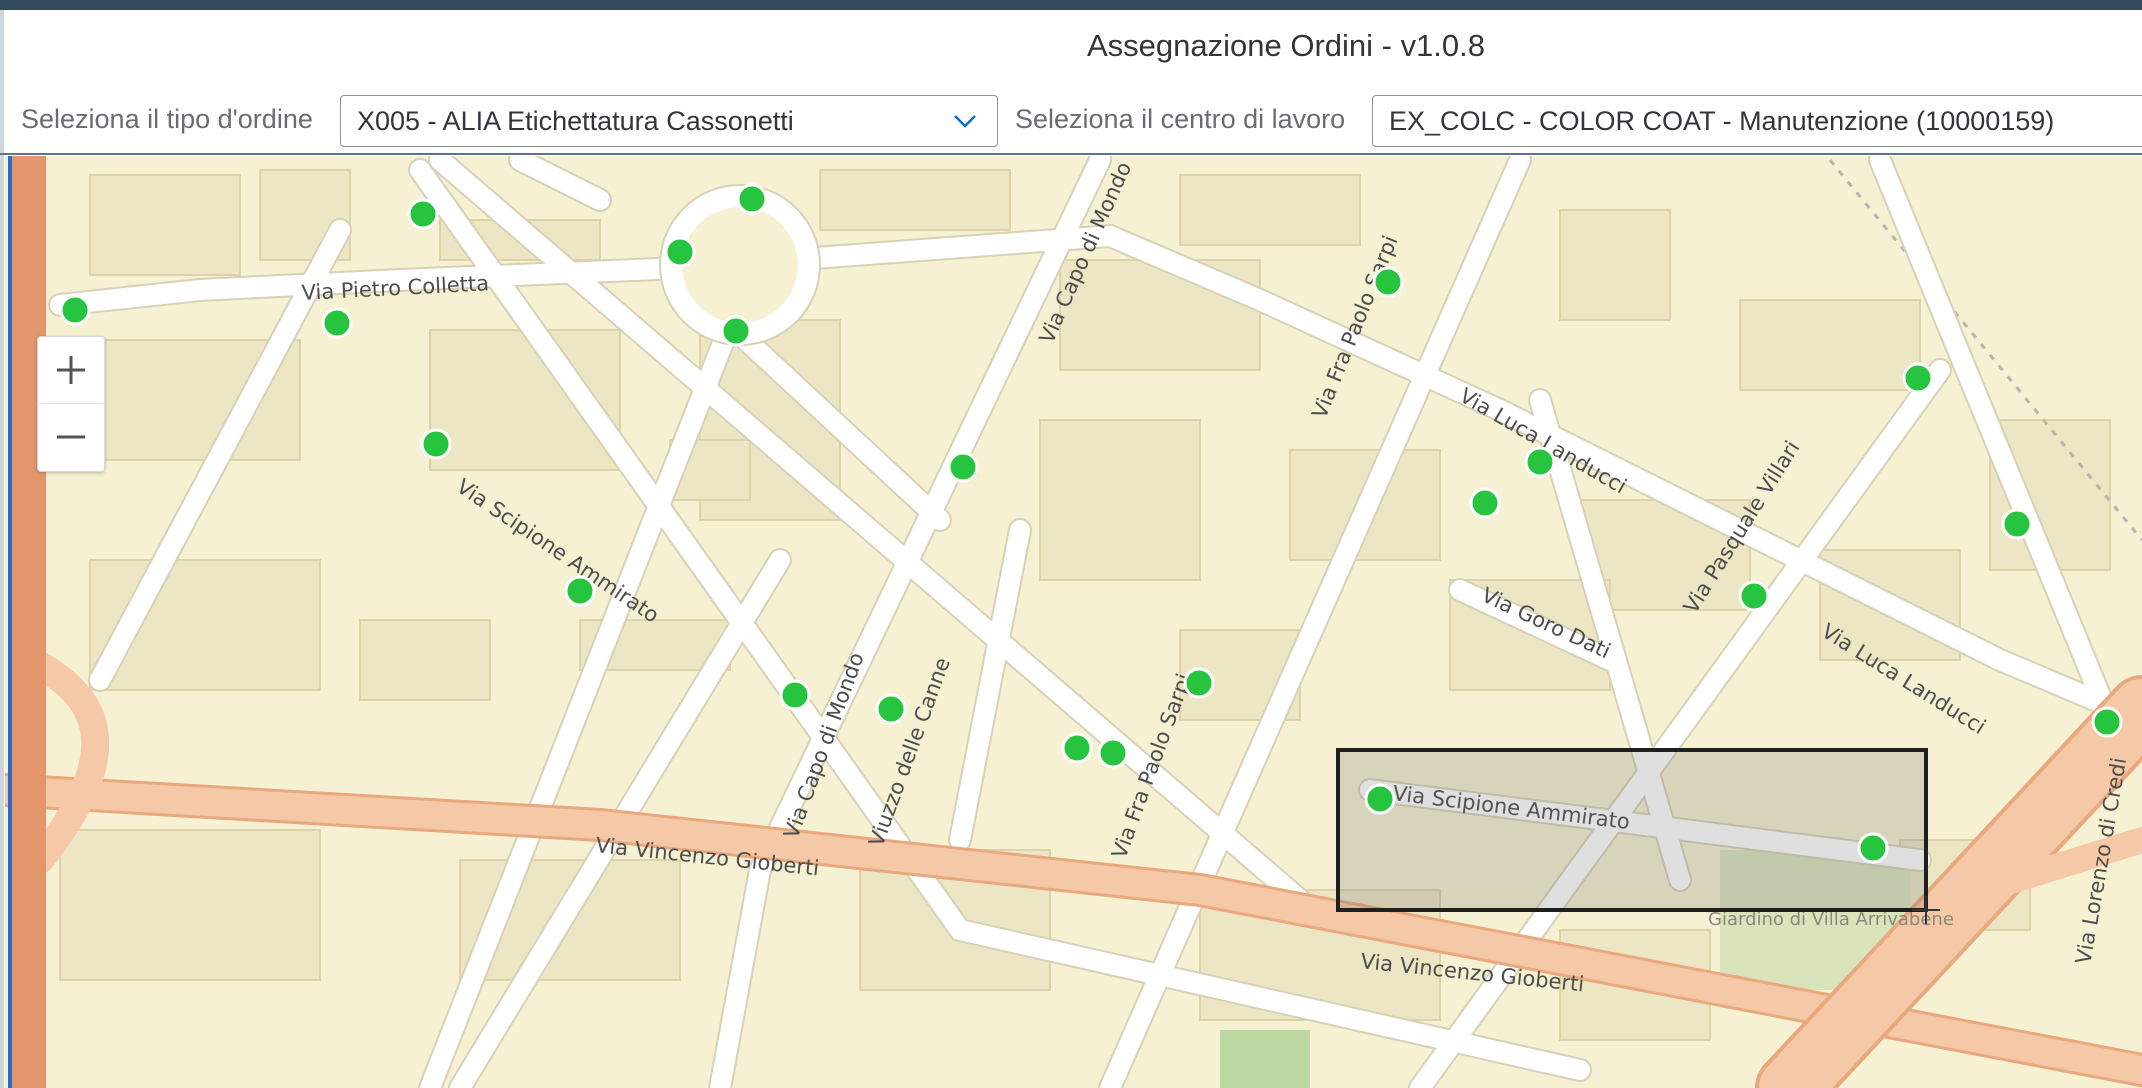  What do you see at coordinates (29, 622) in the screenshot?
I see `avenue-edge` at bounding box center [29, 622].